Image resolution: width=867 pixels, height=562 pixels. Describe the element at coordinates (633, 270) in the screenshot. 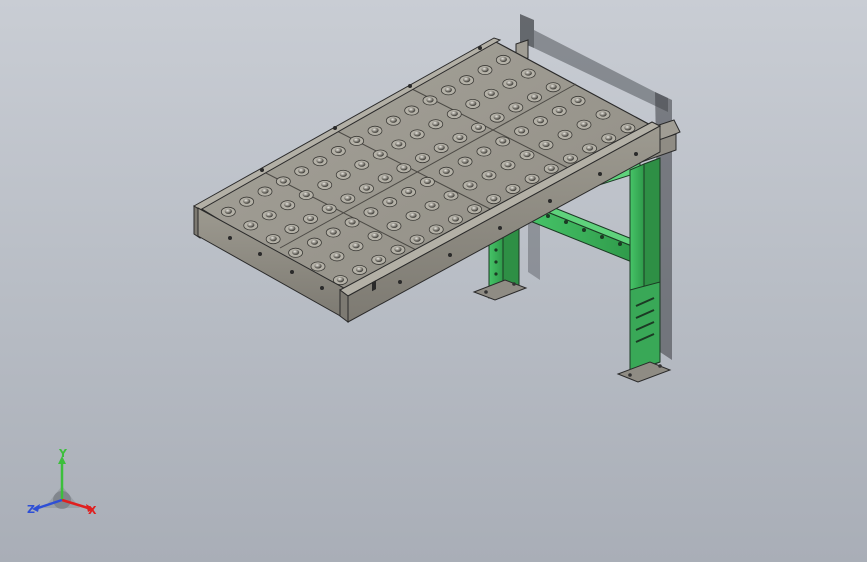

I see `front-stand-leg` at that location.